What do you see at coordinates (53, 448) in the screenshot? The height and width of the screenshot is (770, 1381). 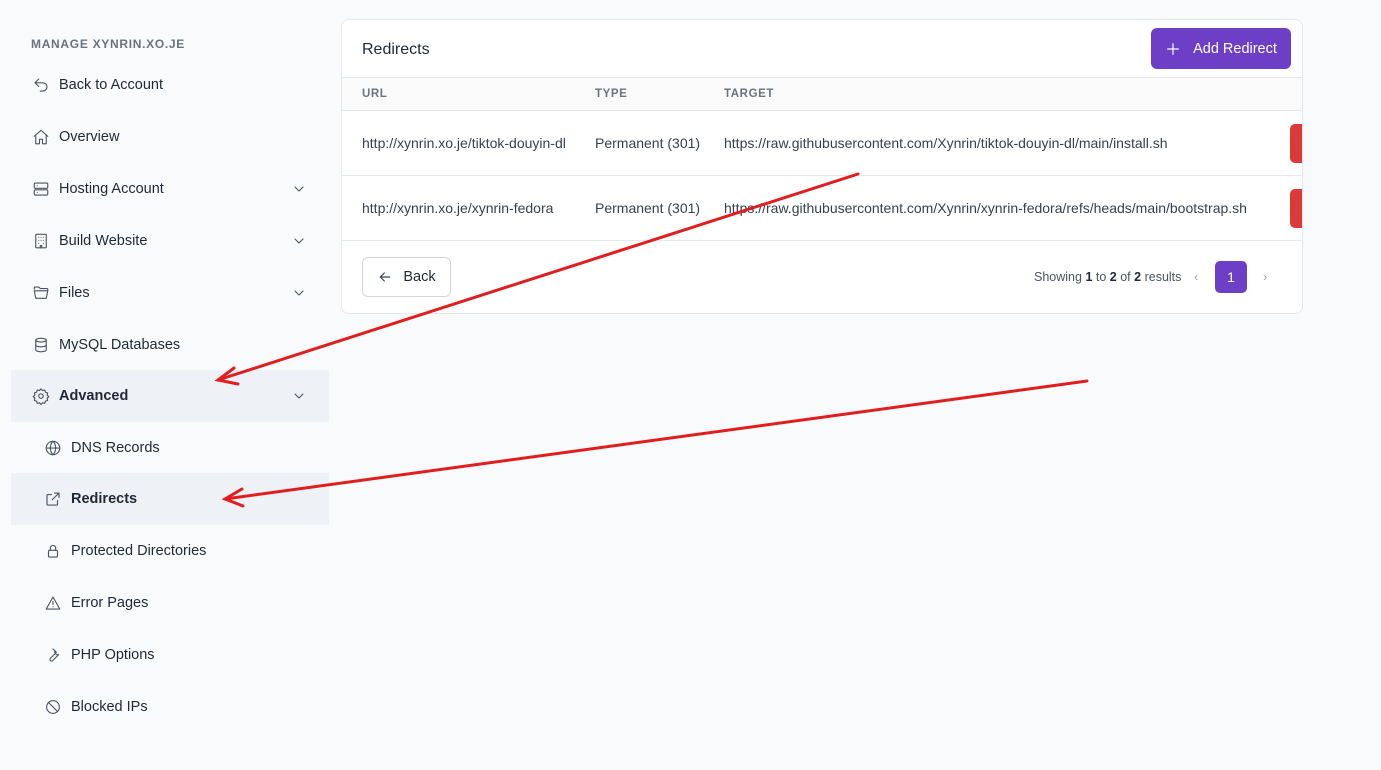 I see `globe-icon` at bounding box center [53, 448].